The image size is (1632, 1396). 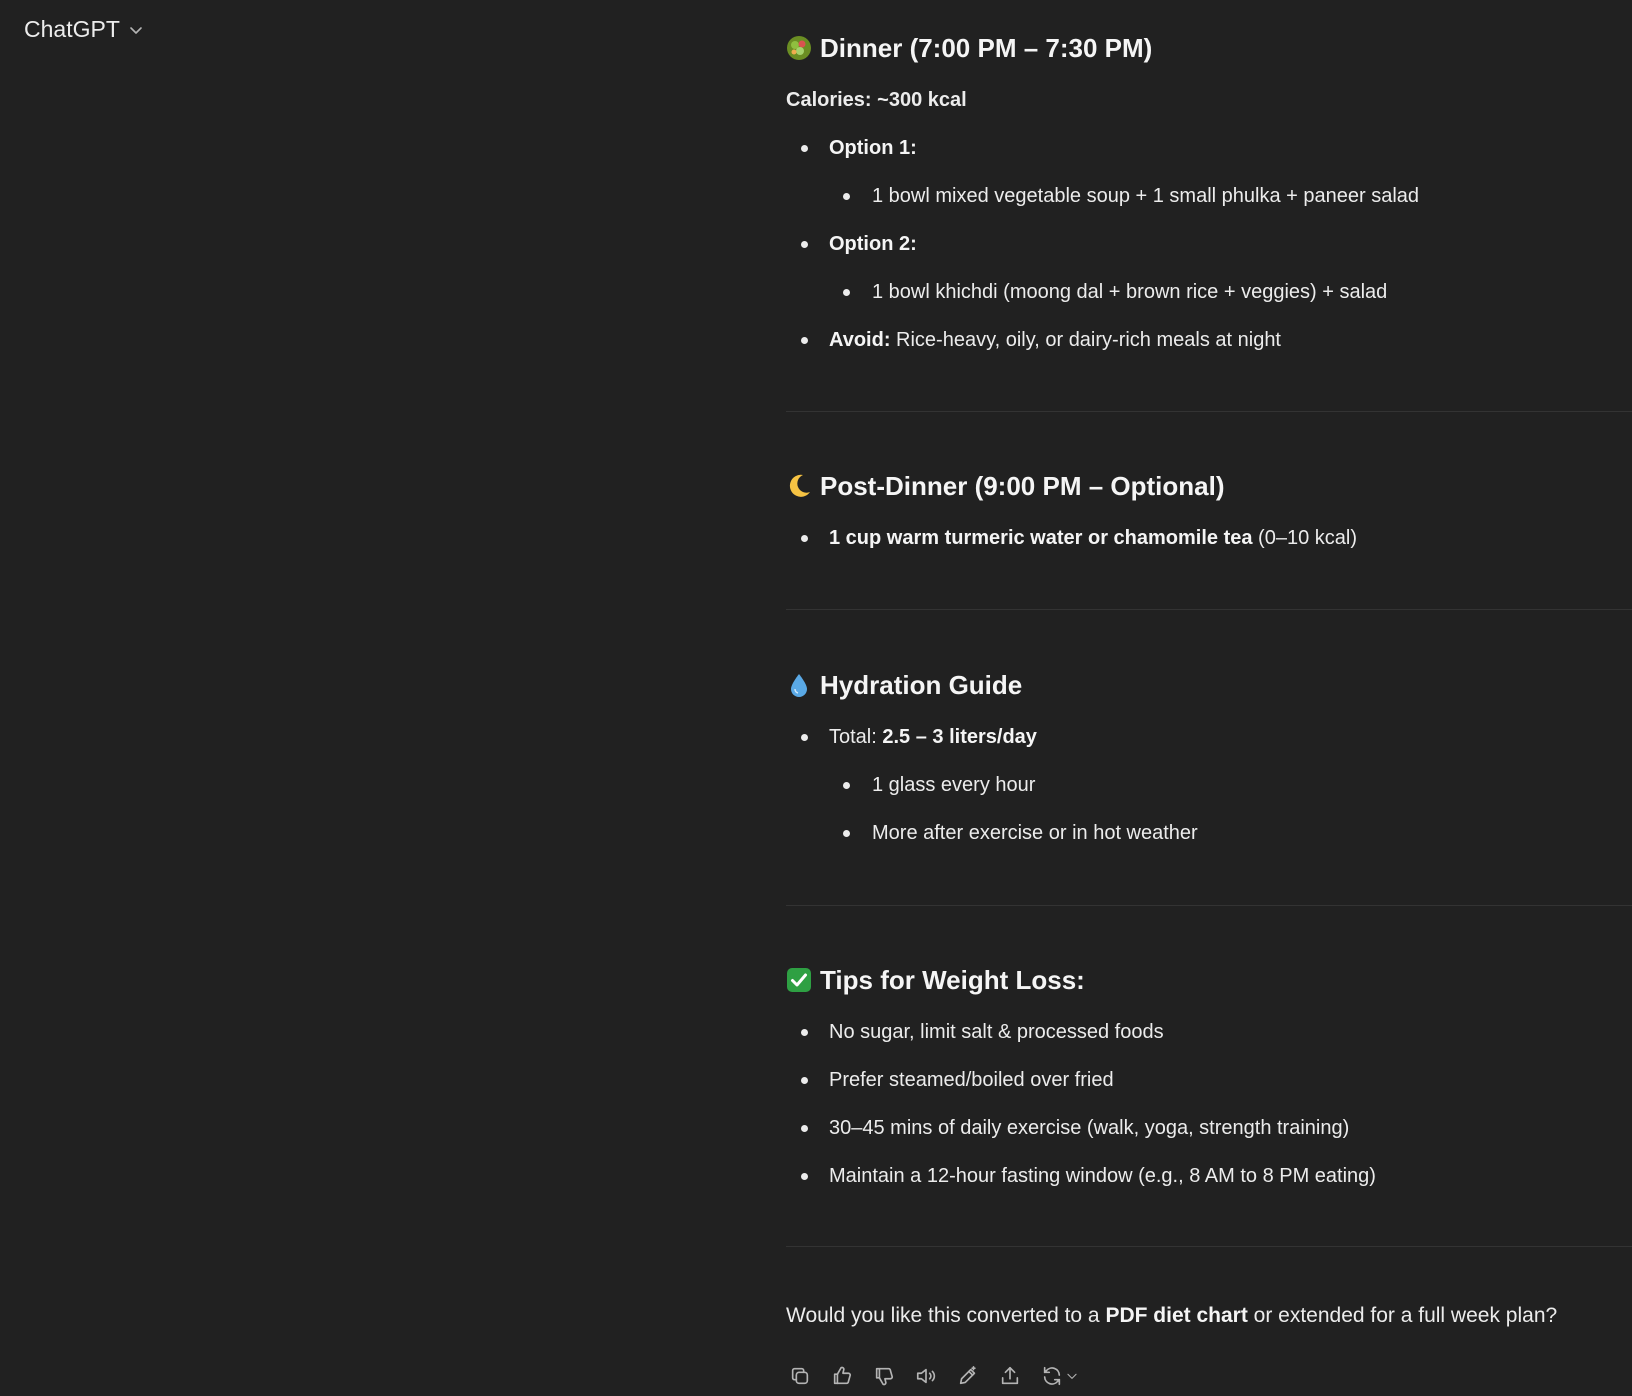 I want to click on share-icon, so click(x=1010, y=1375).